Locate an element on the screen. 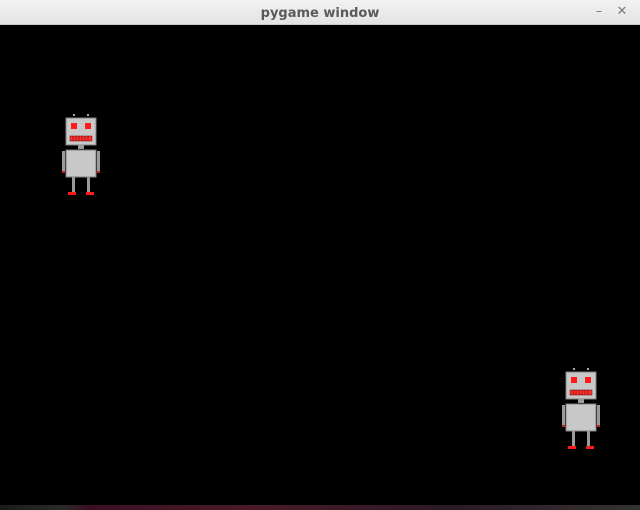  minimize-button: – is located at coordinates (599, 12).